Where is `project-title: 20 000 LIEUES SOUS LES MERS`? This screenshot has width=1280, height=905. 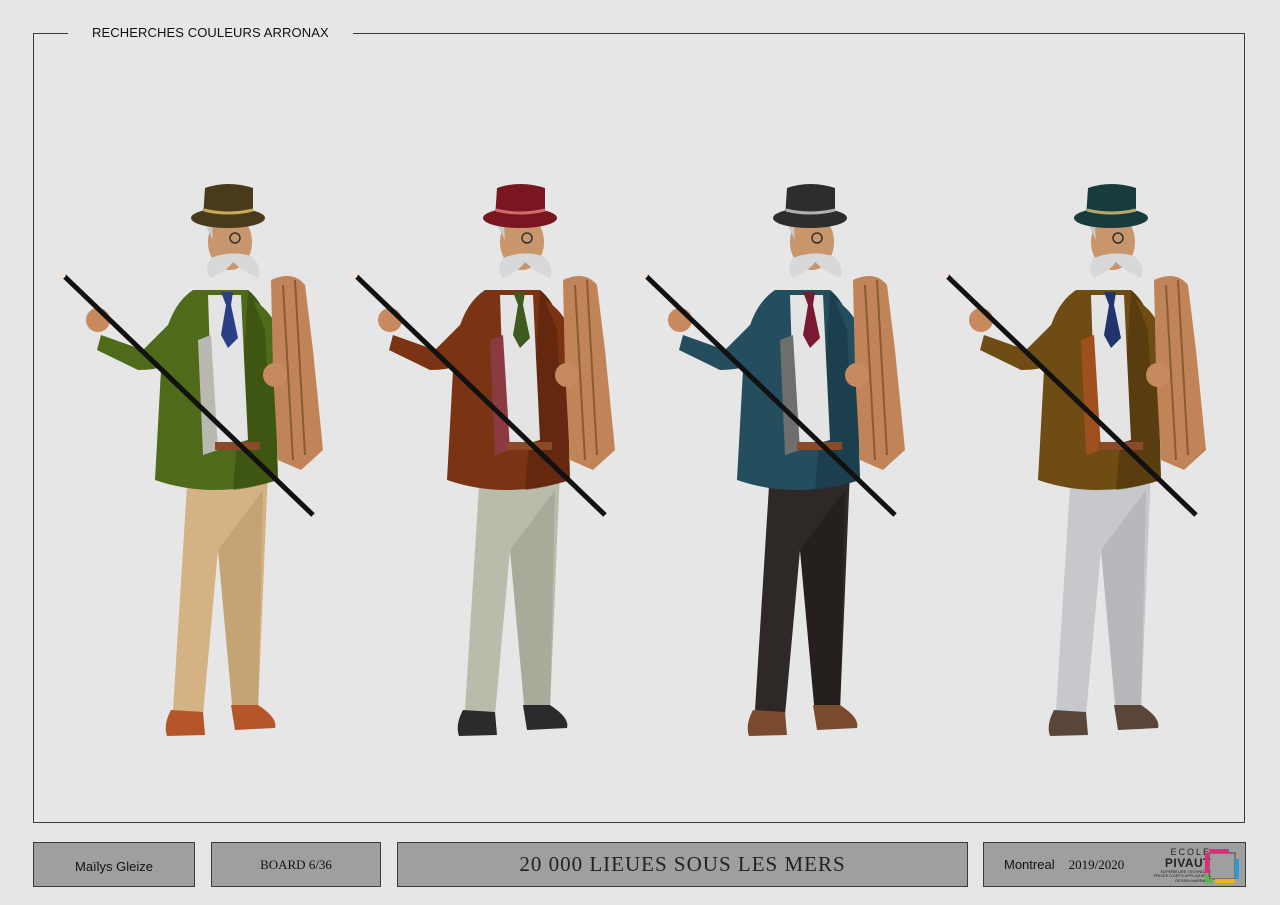 project-title: 20 000 LIEUES SOUS LES MERS is located at coordinates (682, 864).